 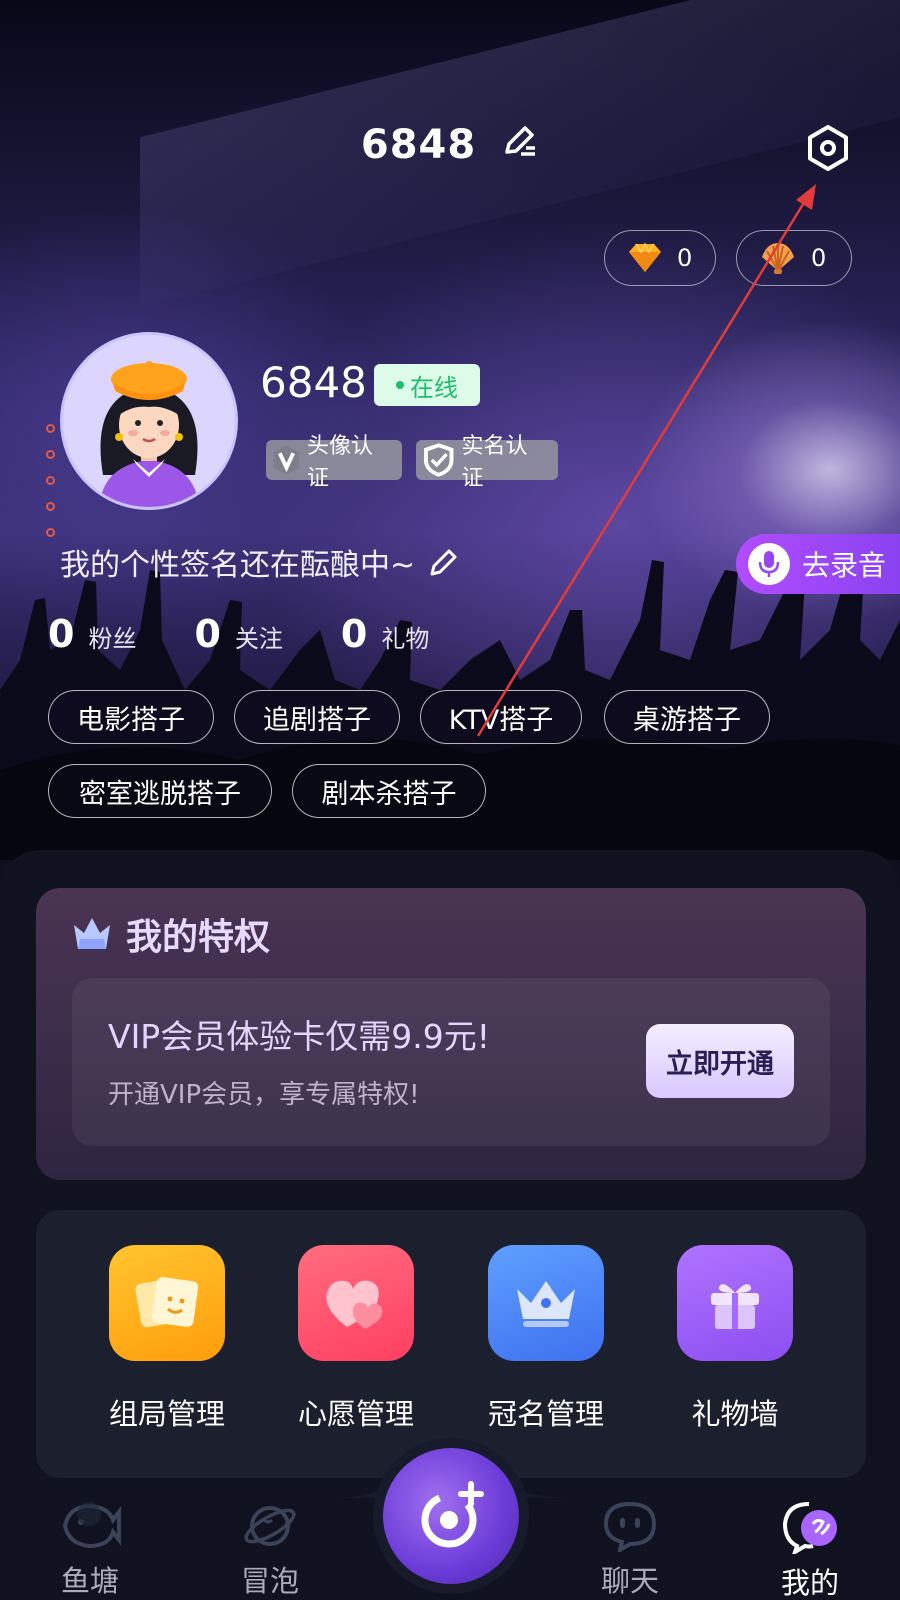 What do you see at coordinates (405, 639) in the screenshot?
I see `stat-label: 礼物` at bounding box center [405, 639].